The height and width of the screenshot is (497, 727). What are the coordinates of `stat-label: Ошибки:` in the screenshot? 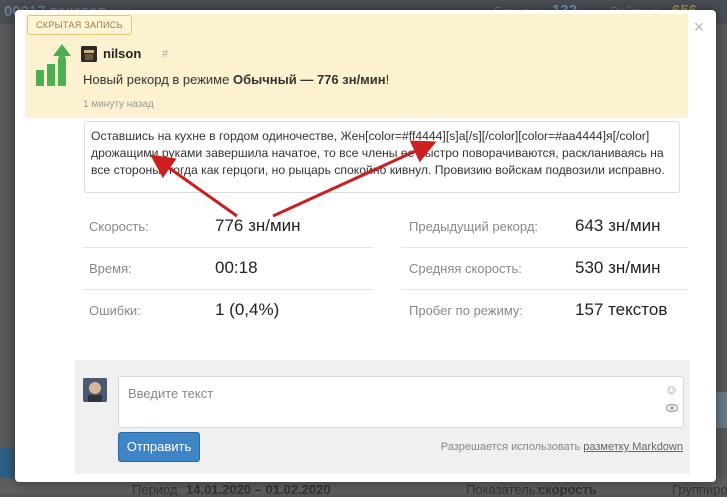 It's located at (115, 310).